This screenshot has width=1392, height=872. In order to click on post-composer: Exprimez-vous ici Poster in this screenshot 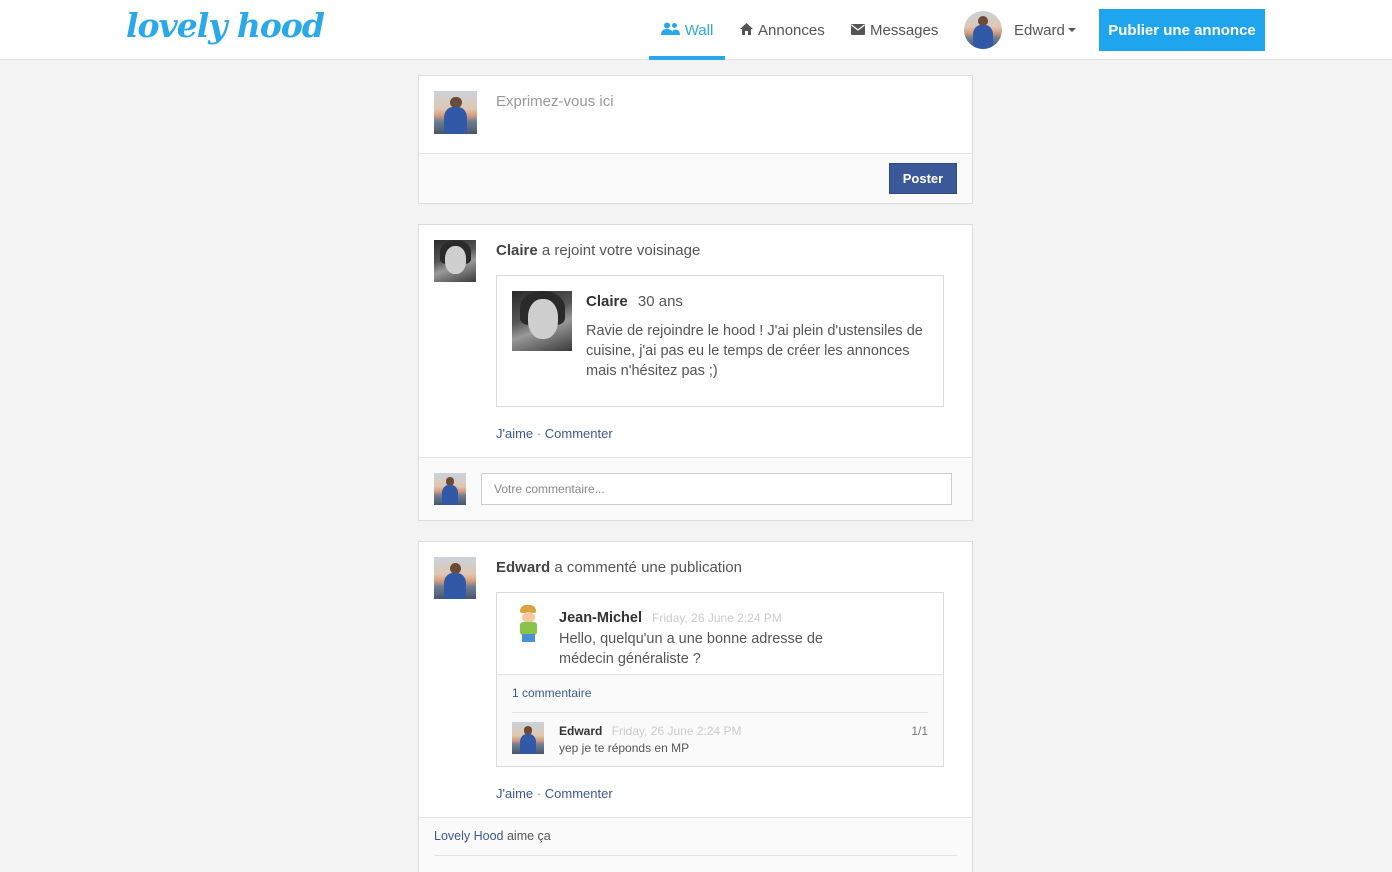, I will do `click(695, 139)`.